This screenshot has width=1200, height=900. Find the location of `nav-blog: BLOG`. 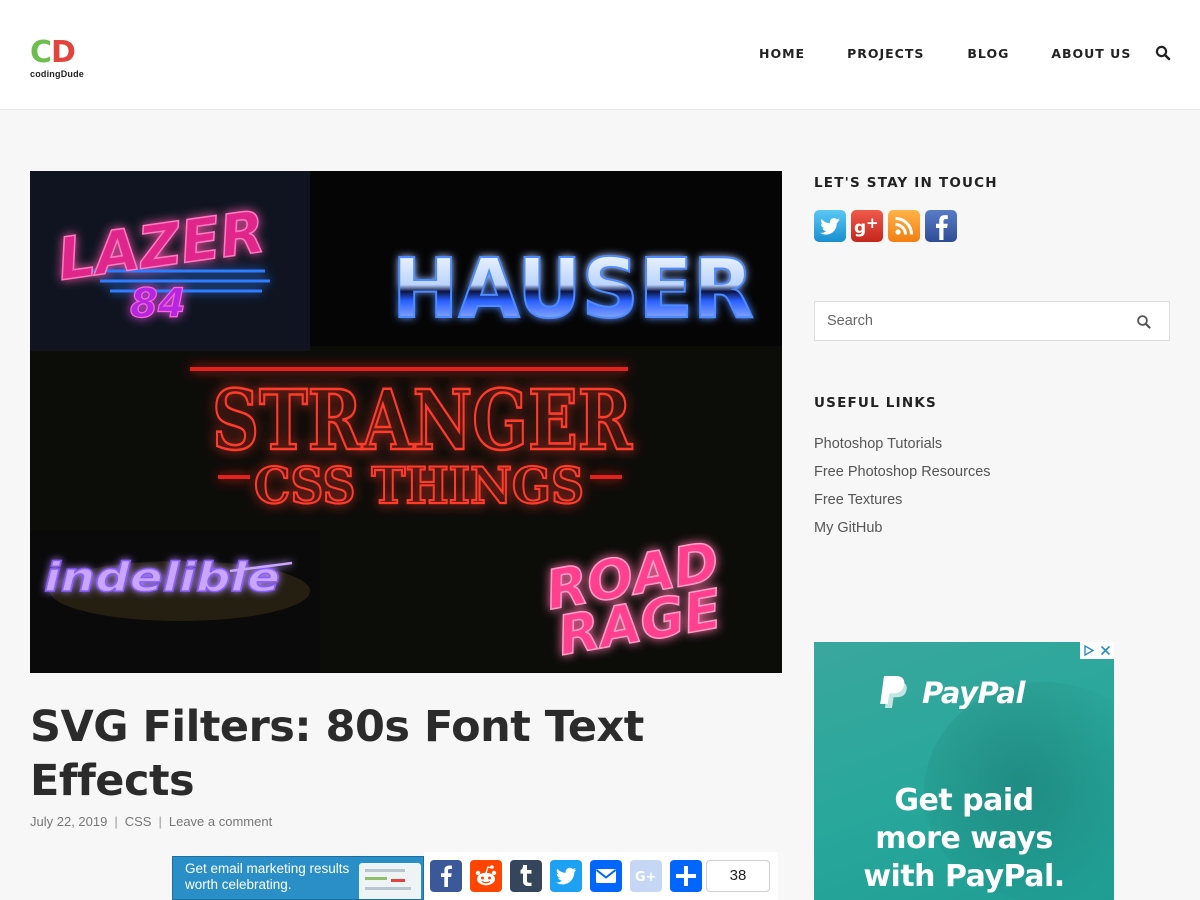

nav-blog: BLOG is located at coordinates (988, 53).